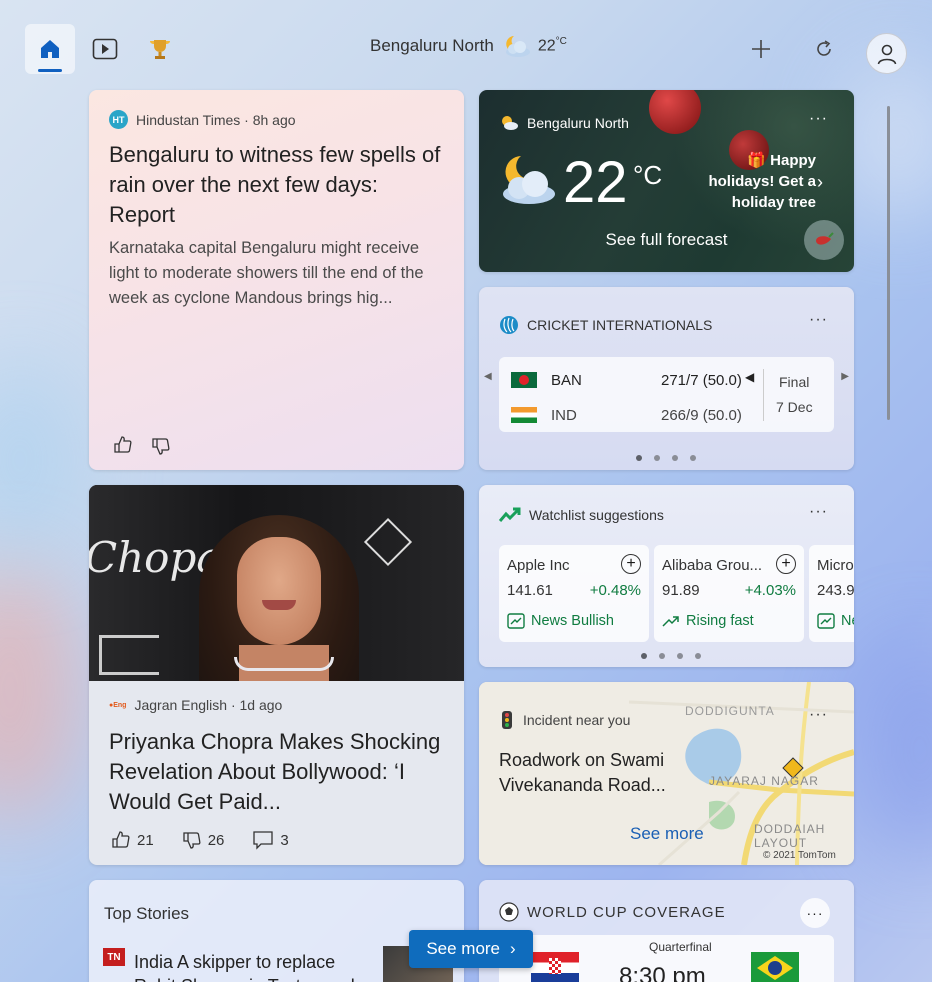 The width and height of the screenshot is (932, 982). I want to click on weather-temperature: 22, so click(595, 182).